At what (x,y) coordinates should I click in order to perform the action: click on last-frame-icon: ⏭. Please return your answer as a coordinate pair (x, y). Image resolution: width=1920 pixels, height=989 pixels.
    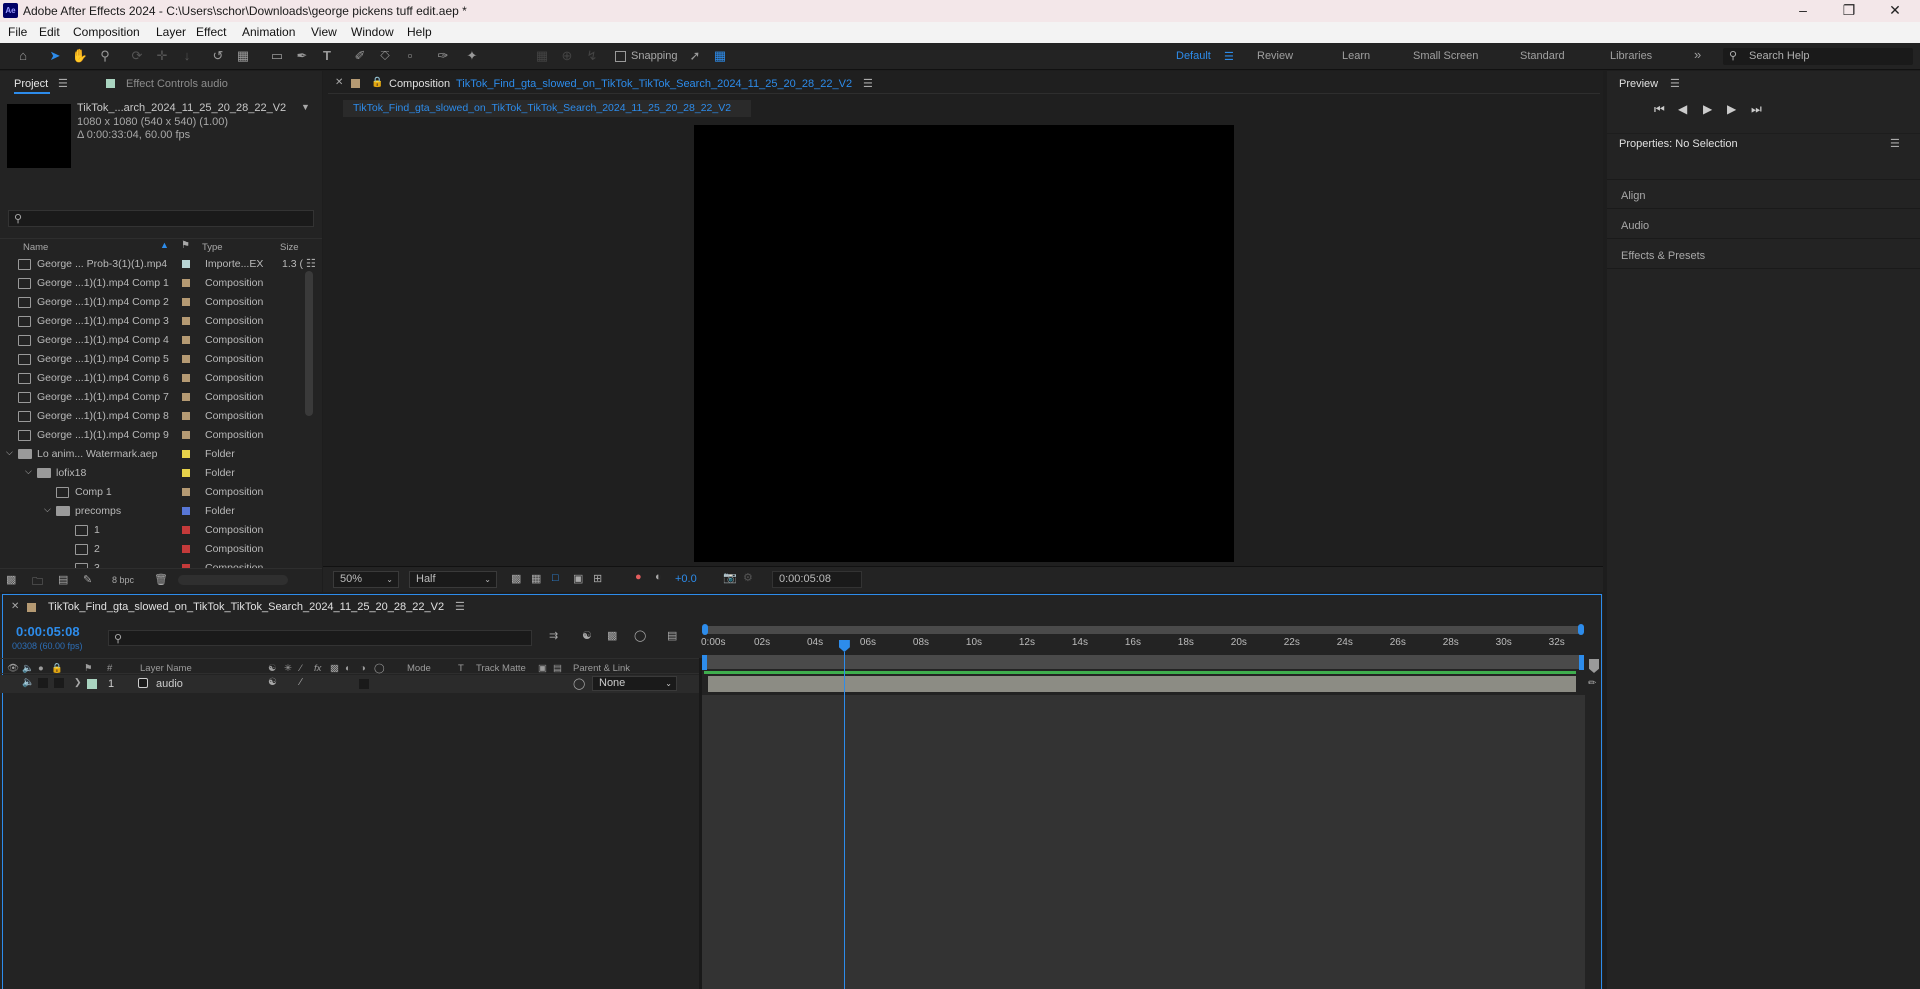
    Looking at the image, I should click on (1756, 109).